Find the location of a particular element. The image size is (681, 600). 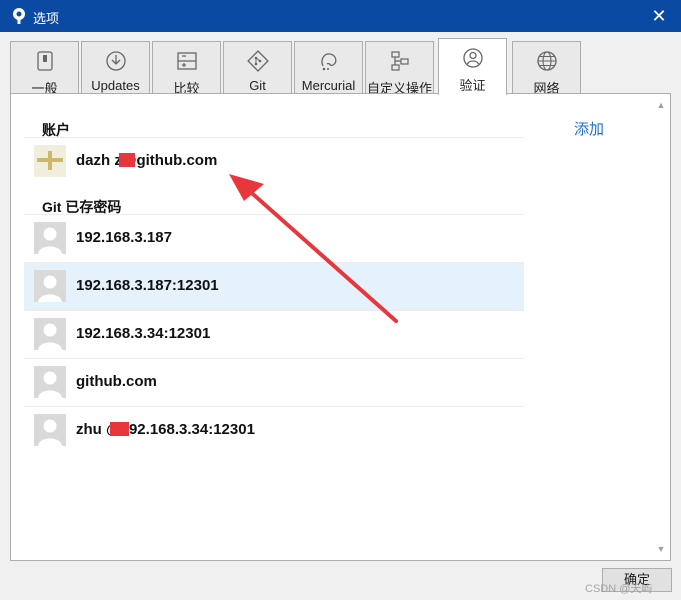

git-icon is located at coordinates (257, 61).